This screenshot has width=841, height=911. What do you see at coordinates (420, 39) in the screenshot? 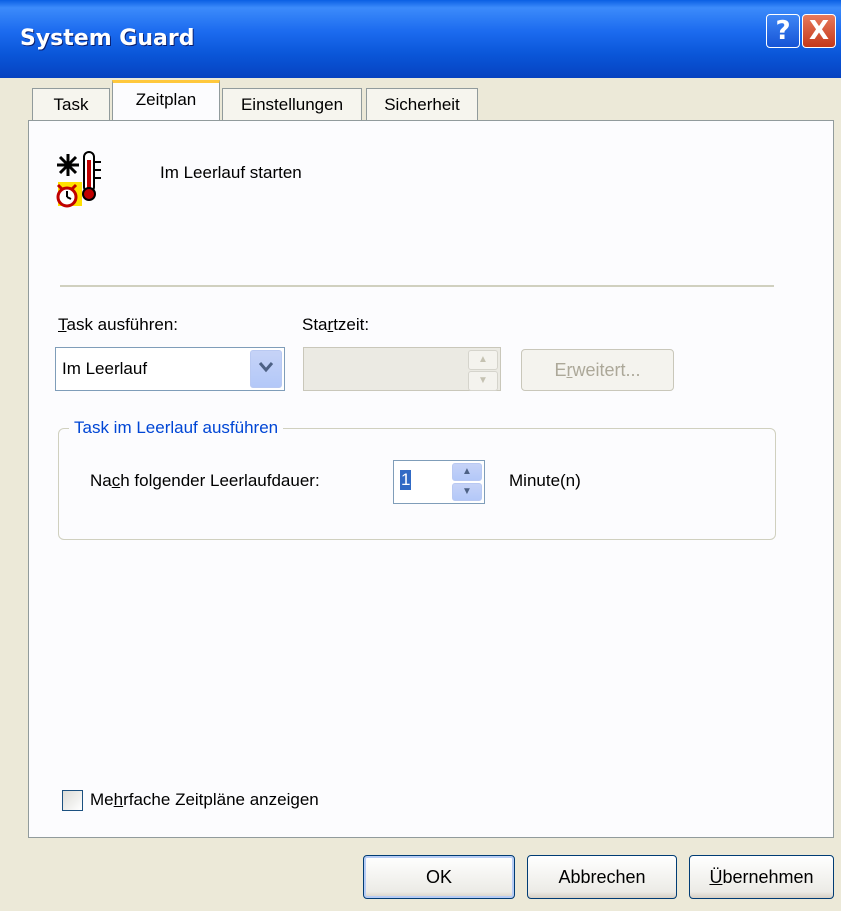
I see `title-bar: System Guard ? X` at bounding box center [420, 39].